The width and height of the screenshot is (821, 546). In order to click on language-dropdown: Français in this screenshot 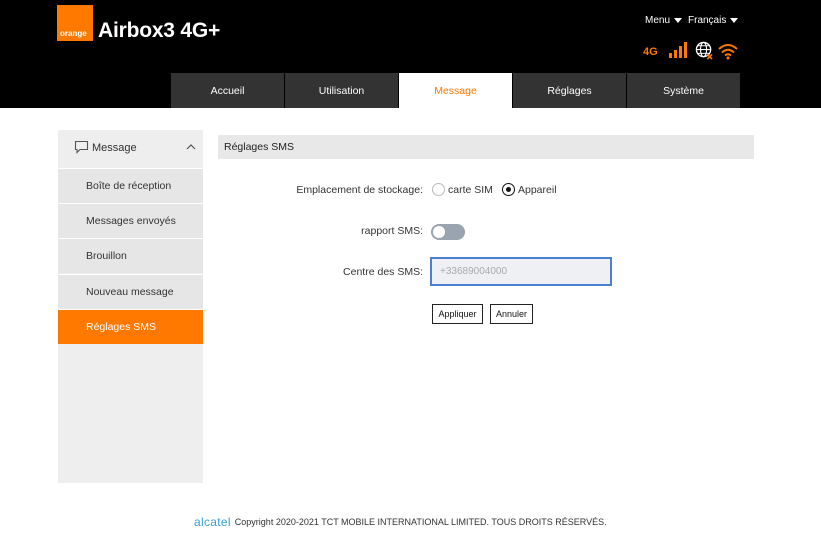, I will do `click(713, 20)`.